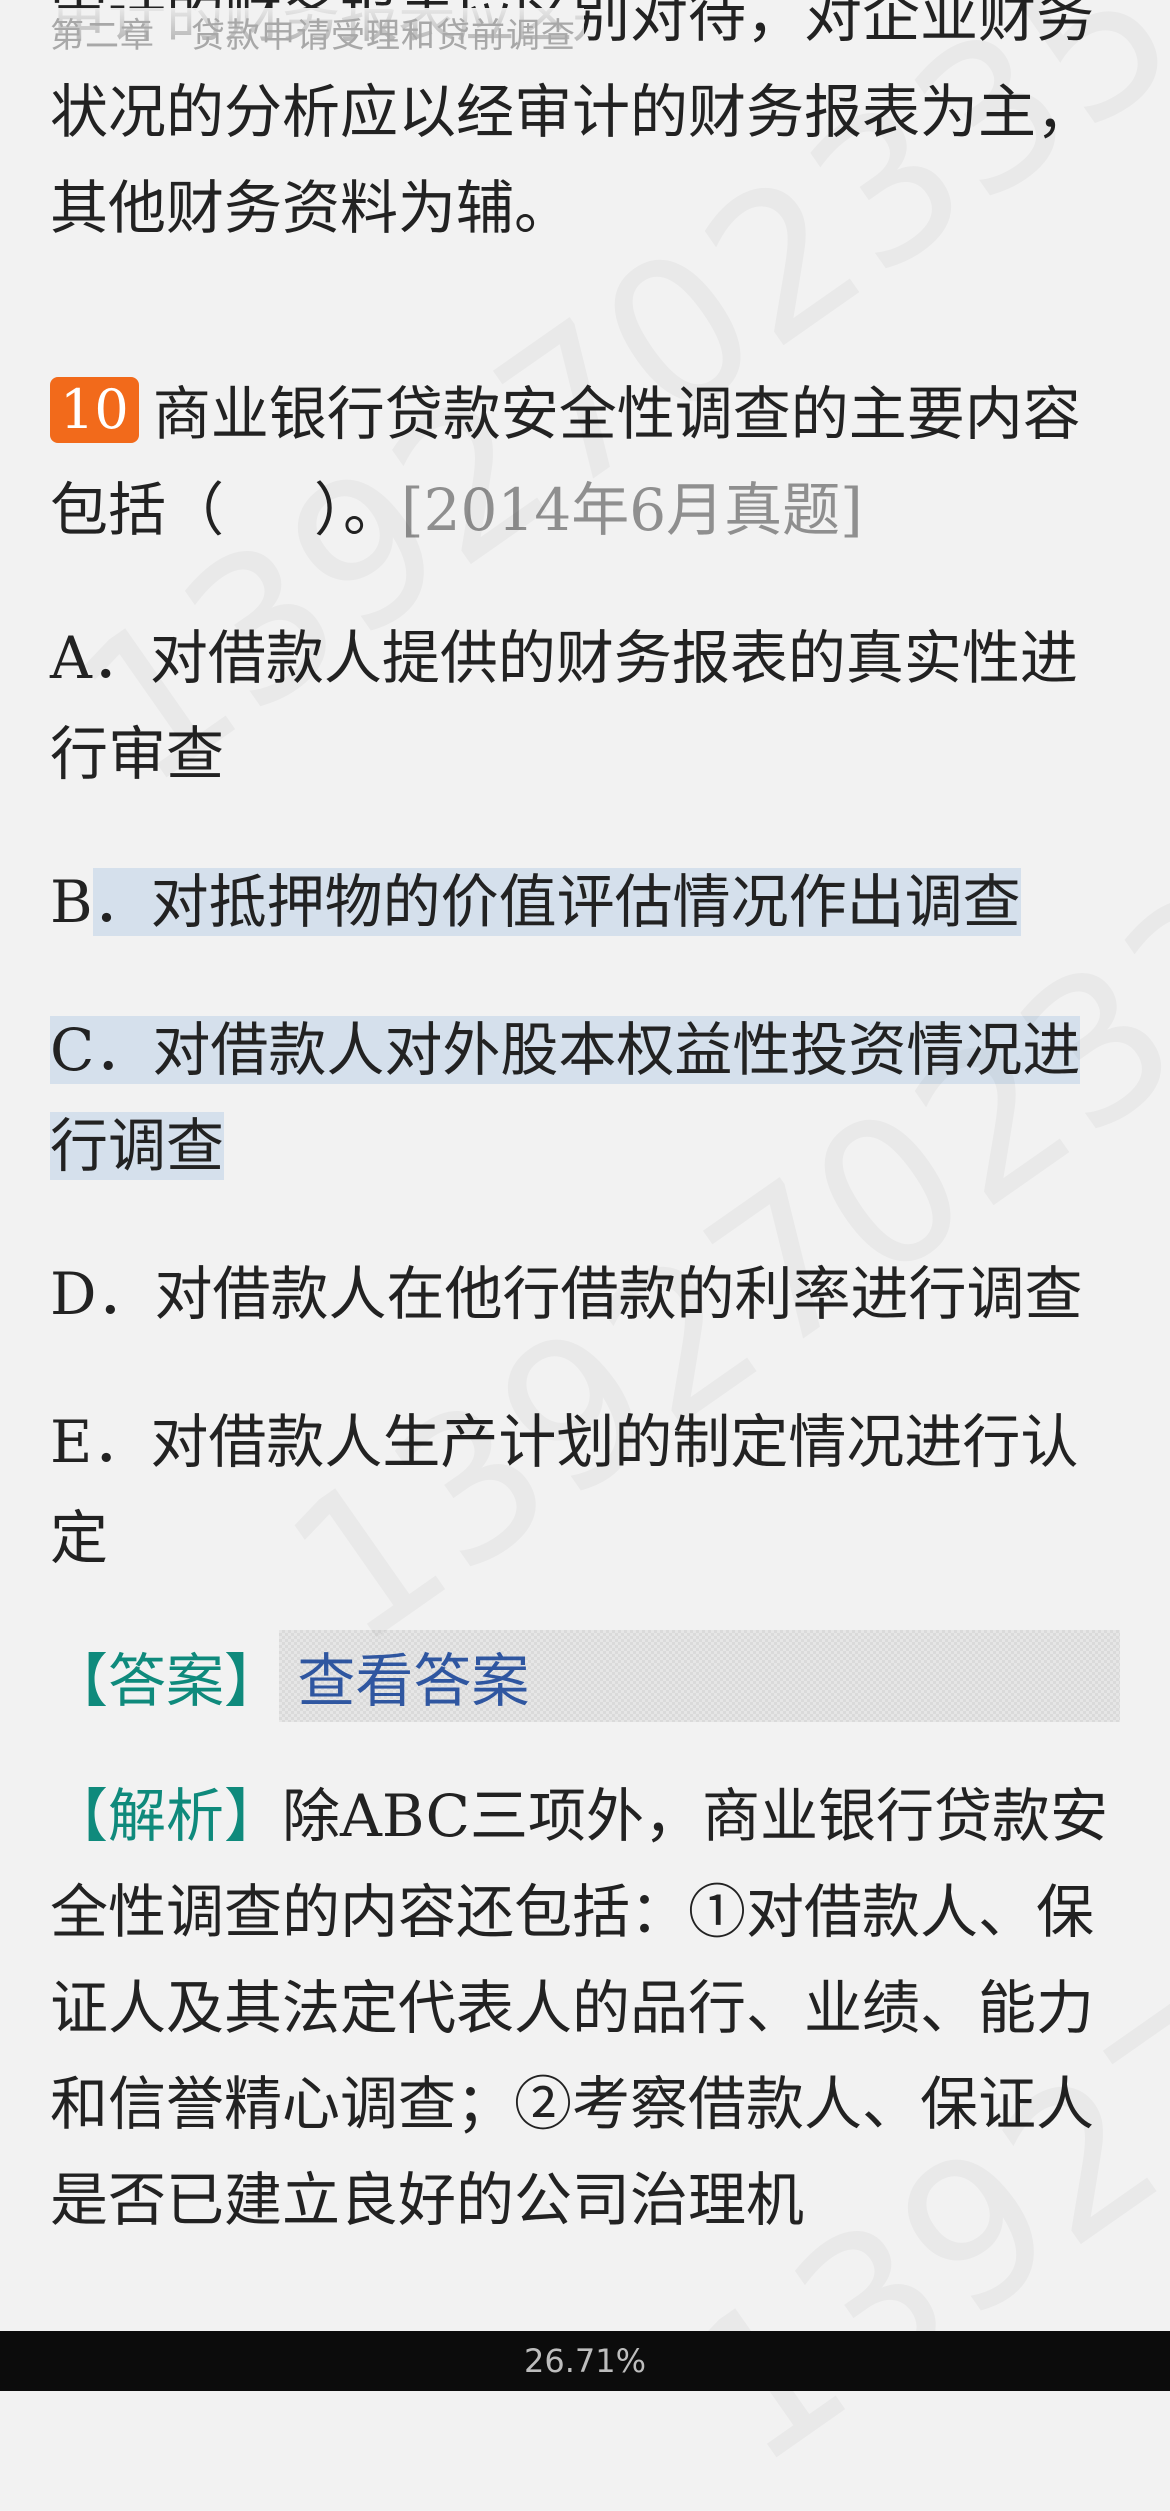  What do you see at coordinates (71, 658) in the screenshot?
I see `option-letter: A` at bounding box center [71, 658].